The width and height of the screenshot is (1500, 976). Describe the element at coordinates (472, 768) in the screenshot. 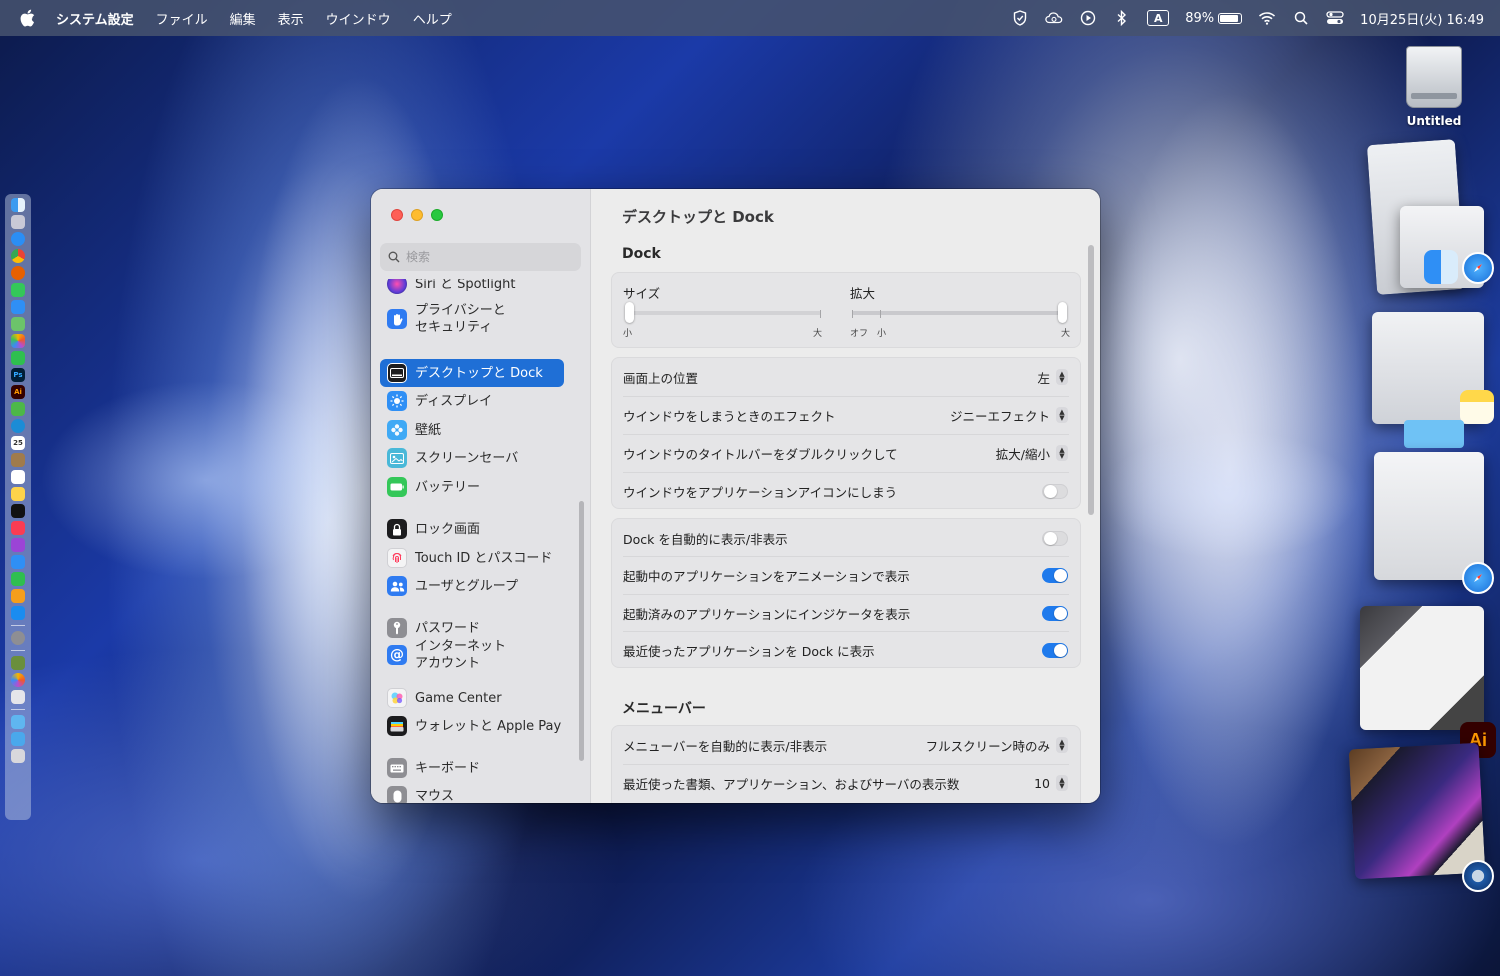

I see `sidebar-item-keyboard: キーボード` at that location.